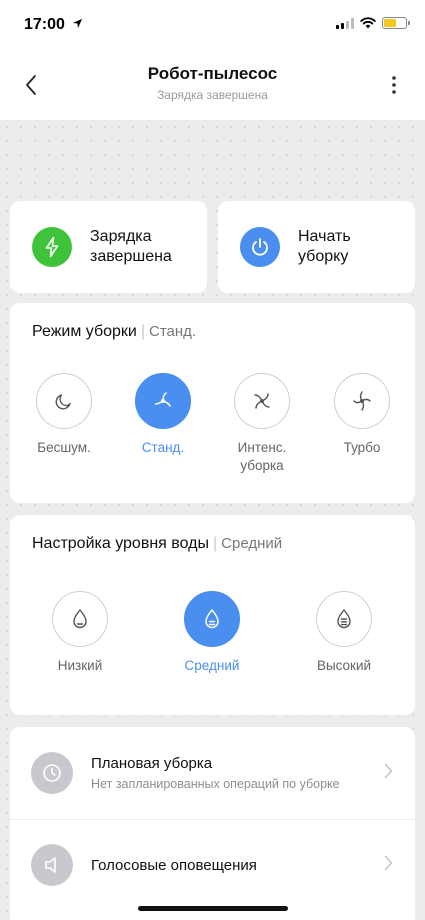 The image size is (425, 920). What do you see at coordinates (152, 763) in the screenshot?
I see `scheduled-cleaning-title: Плановая уборка` at bounding box center [152, 763].